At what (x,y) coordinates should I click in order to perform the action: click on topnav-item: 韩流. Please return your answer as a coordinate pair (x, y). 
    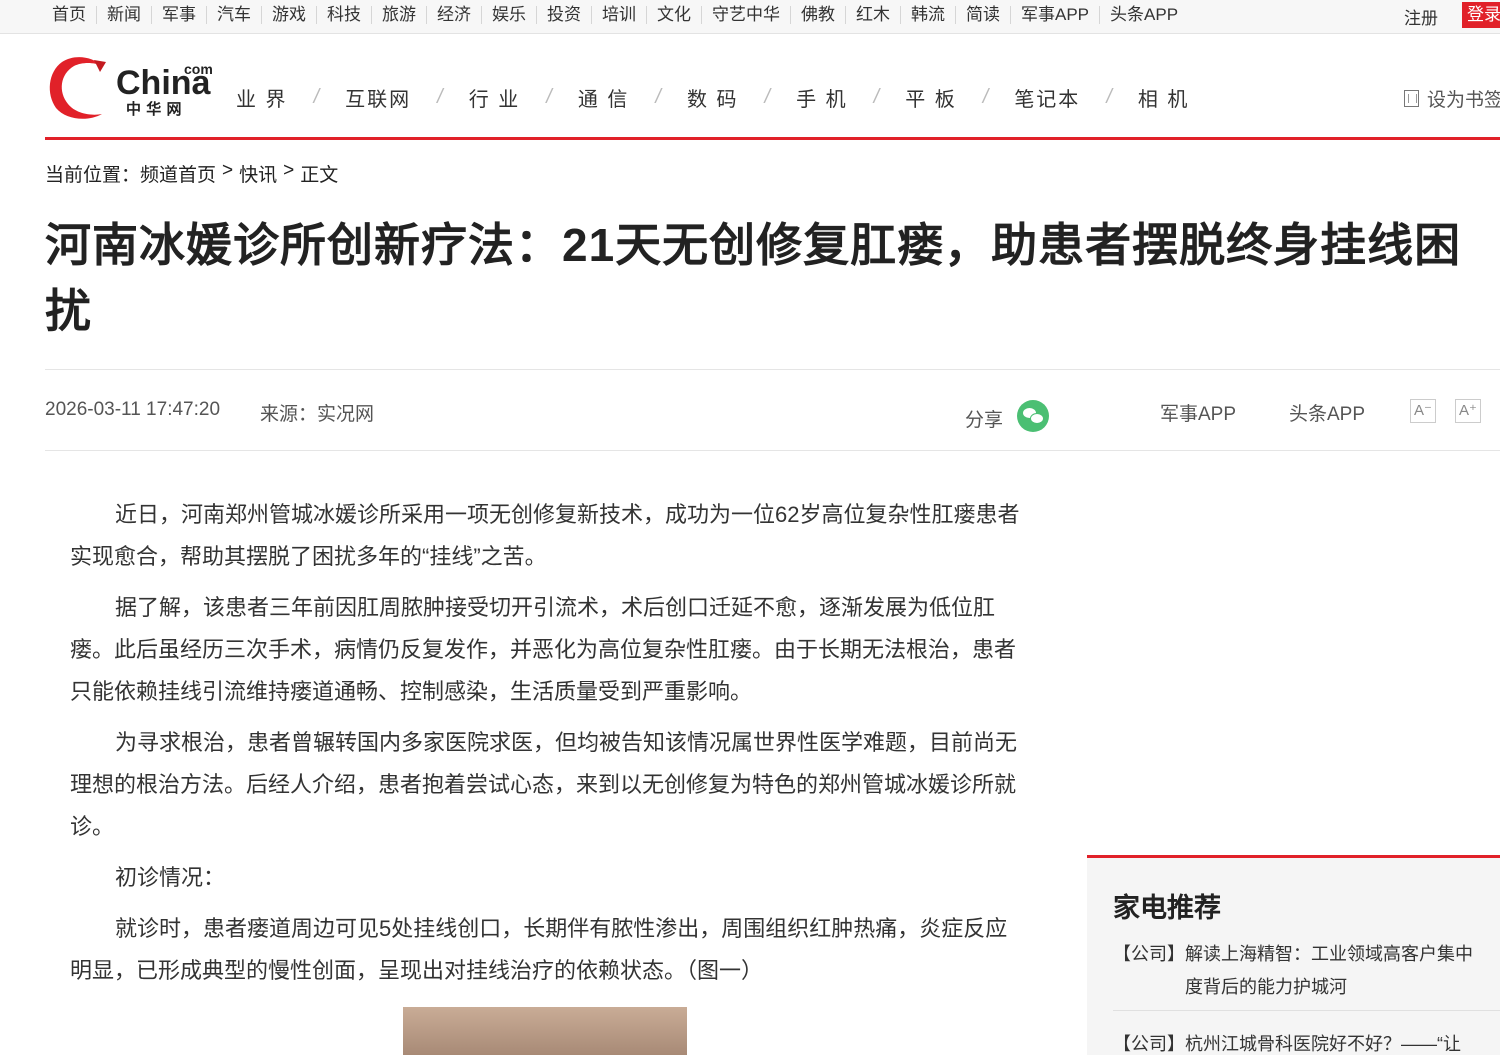
    Looking at the image, I should click on (927, 15).